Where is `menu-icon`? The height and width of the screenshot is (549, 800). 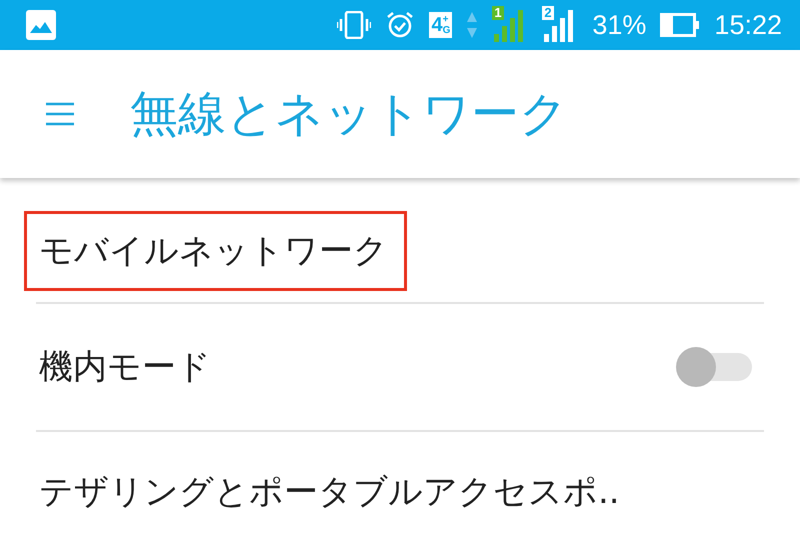
menu-icon is located at coordinates (60, 114).